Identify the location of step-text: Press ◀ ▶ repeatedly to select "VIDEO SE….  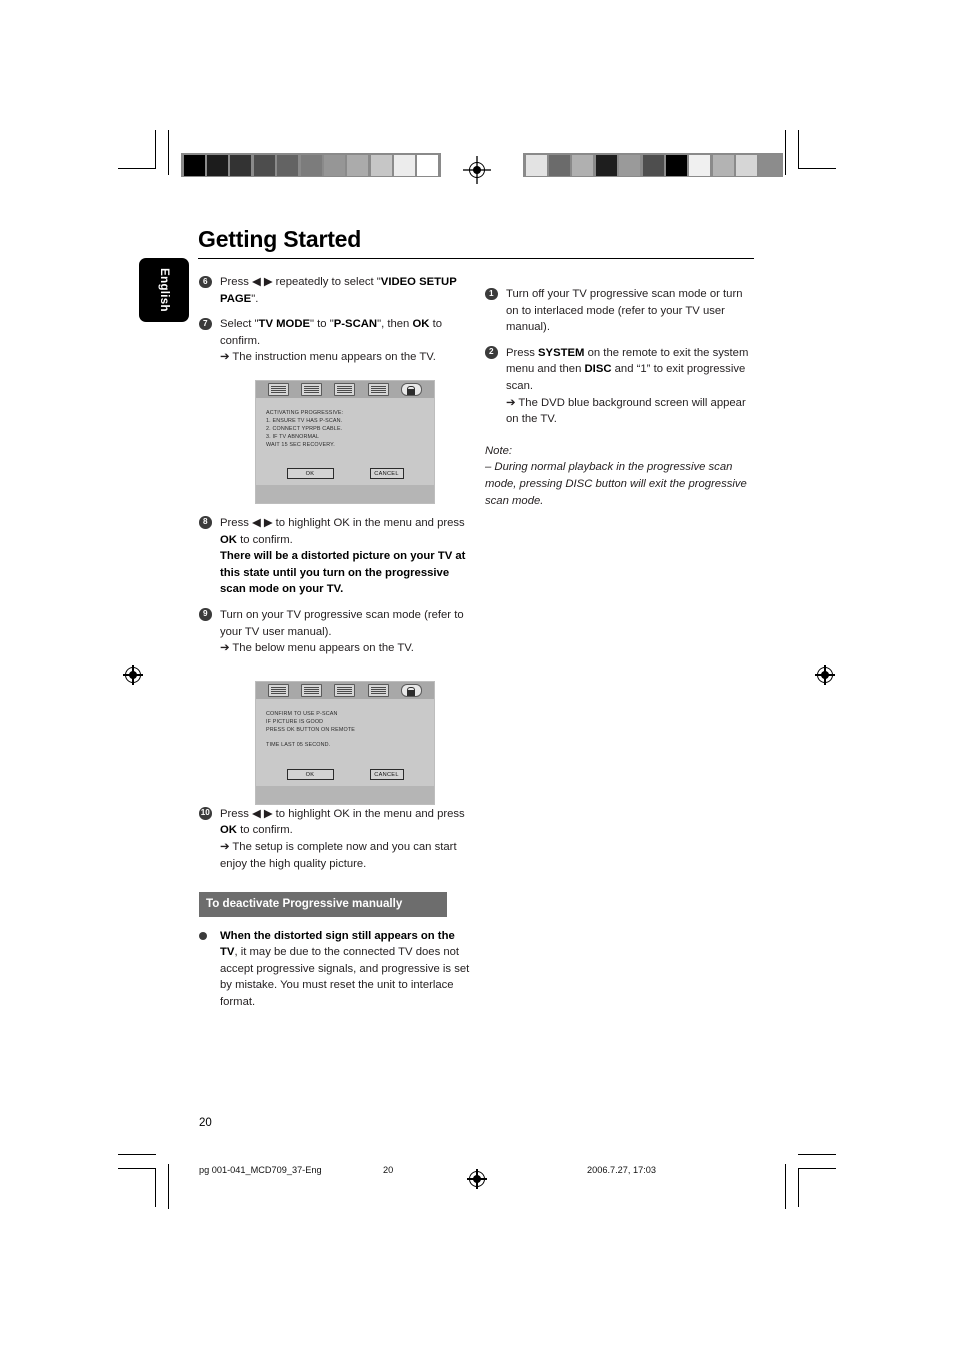
(338, 290).